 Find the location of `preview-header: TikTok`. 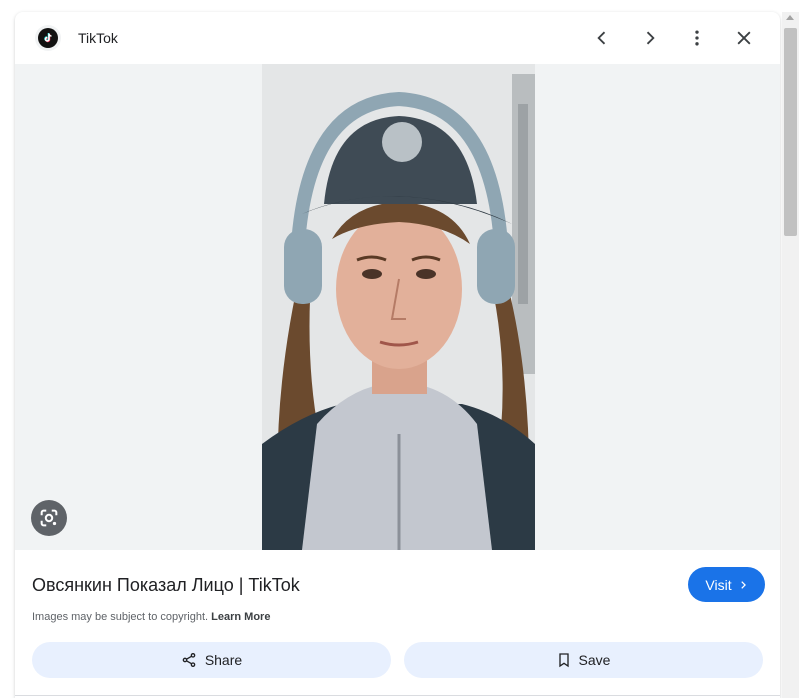

preview-header: TikTok is located at coordinates (397, 38).